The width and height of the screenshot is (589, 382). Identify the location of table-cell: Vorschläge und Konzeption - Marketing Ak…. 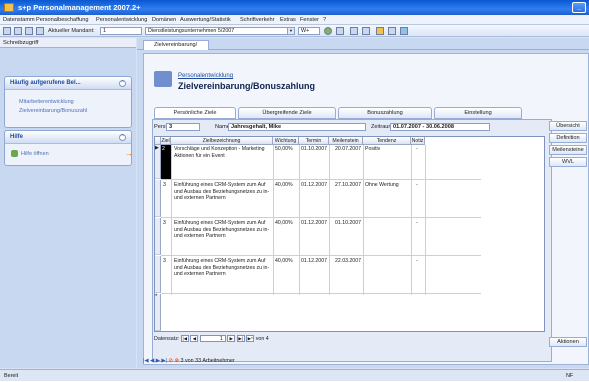
(222, 152).